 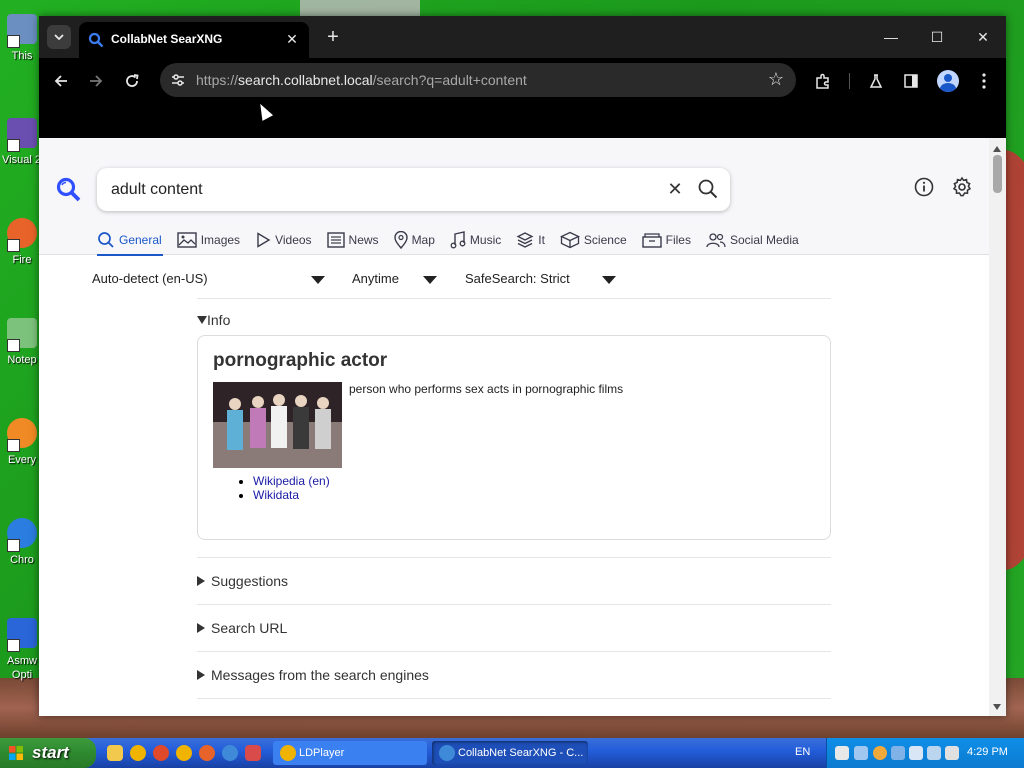 What do you see at coordinates (898, 753) in the screenshot?
I see `network-icon` at bounding box center [898, 753].